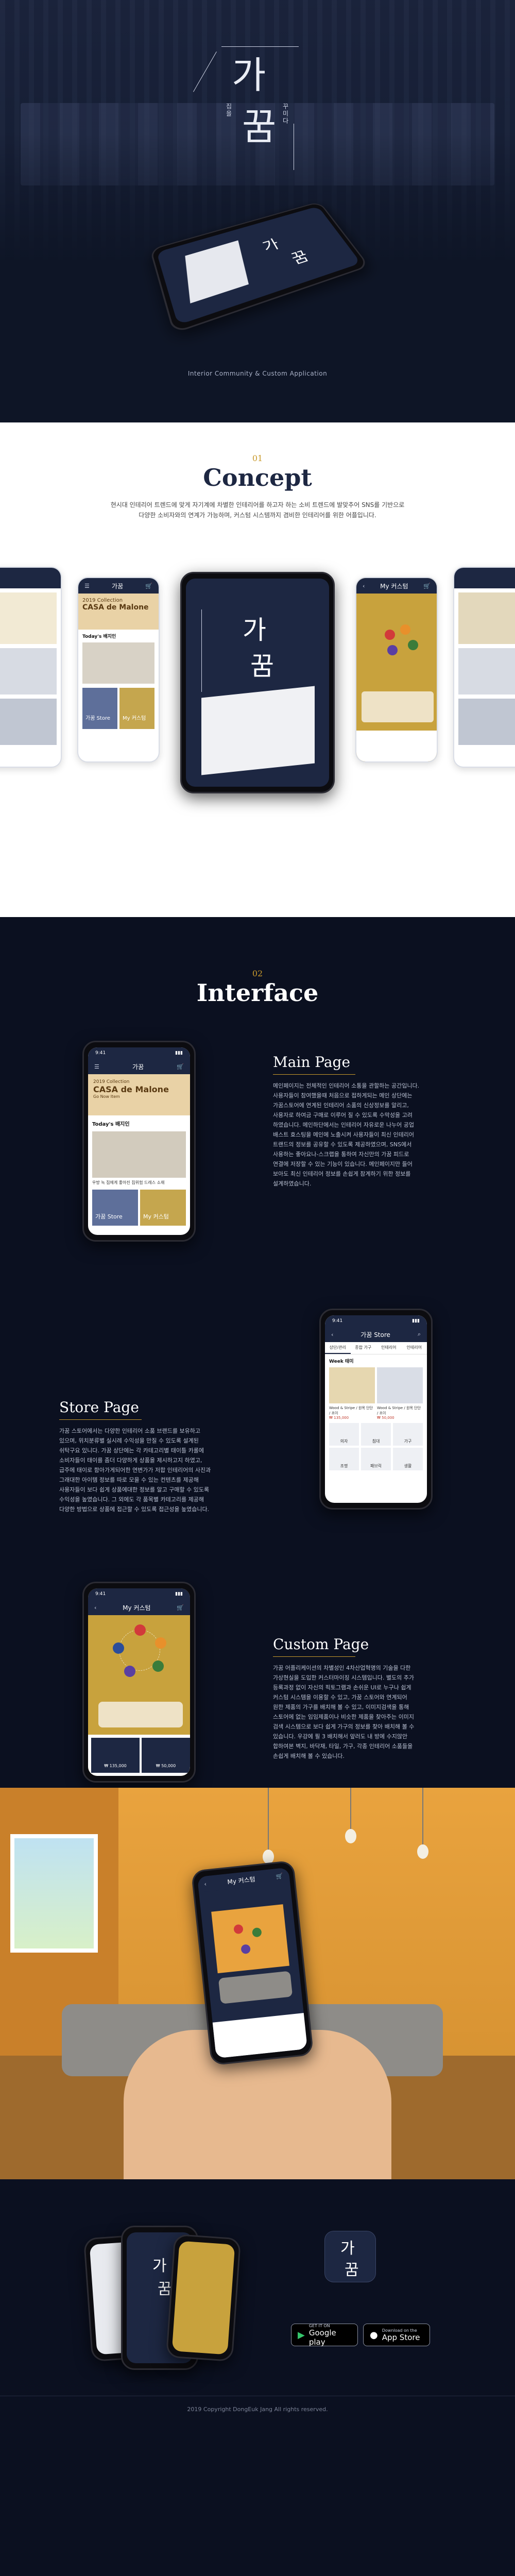 This screenshot has height=2576, width=515. I want to click on today-label: Today's 배지인, so click(99, 636).